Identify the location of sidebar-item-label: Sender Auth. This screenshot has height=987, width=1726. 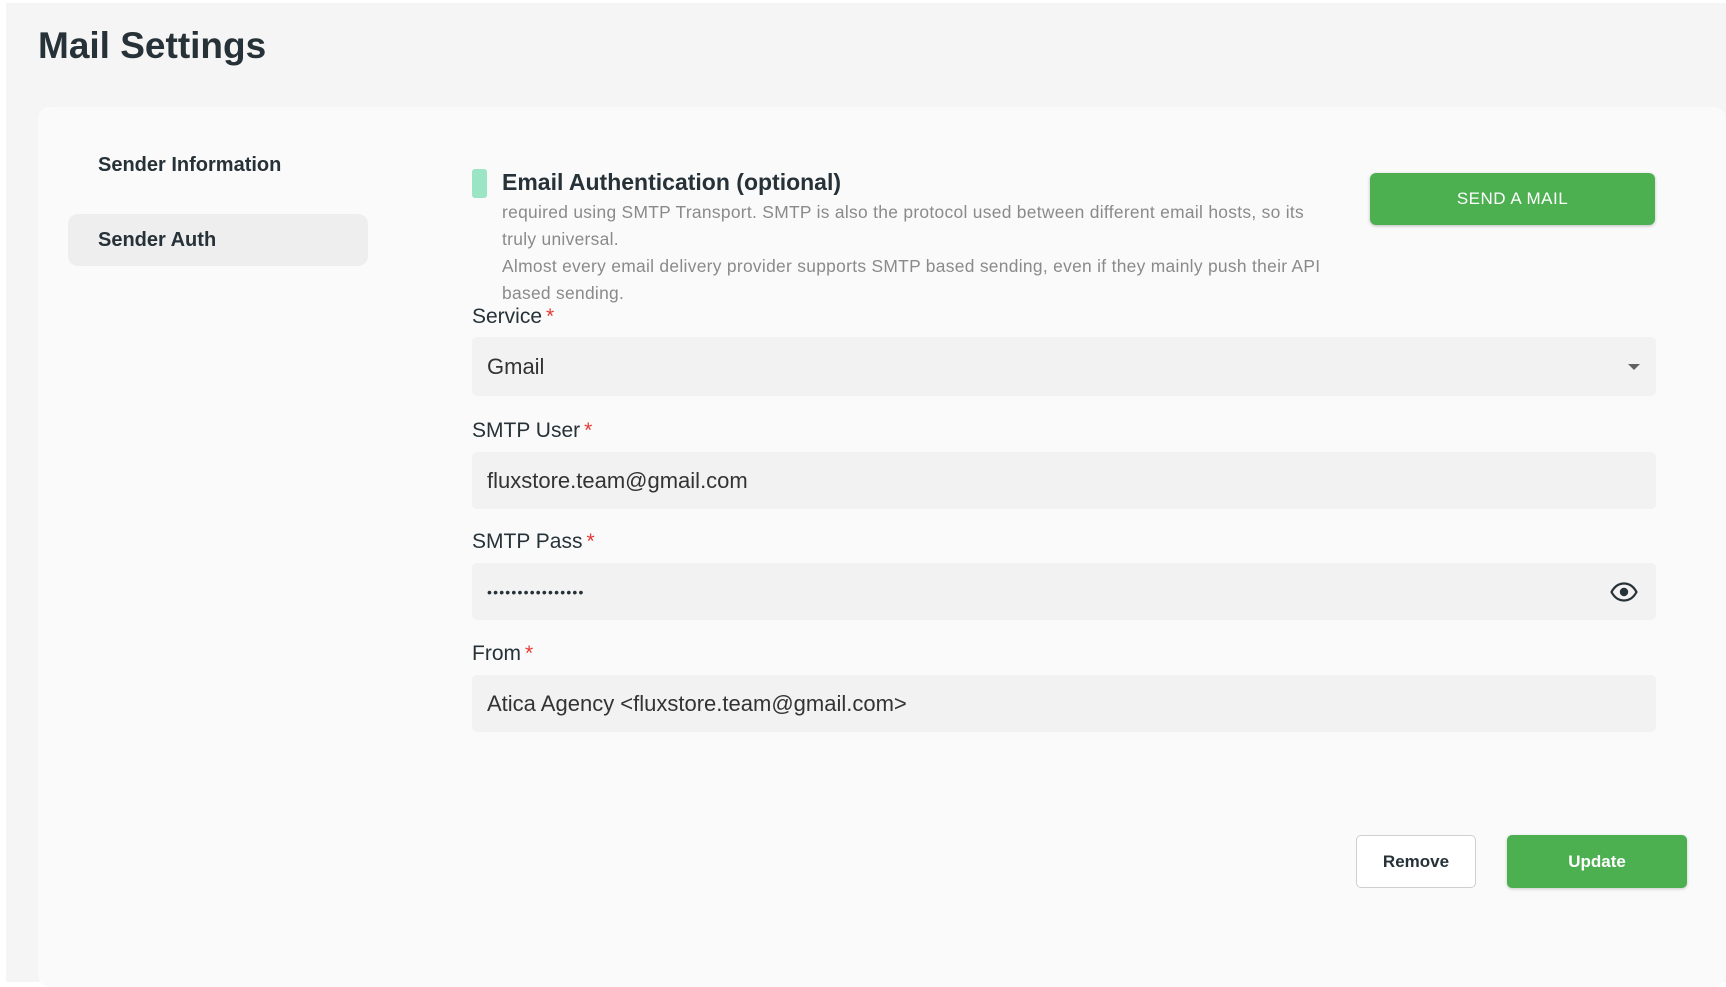
(157, 239).